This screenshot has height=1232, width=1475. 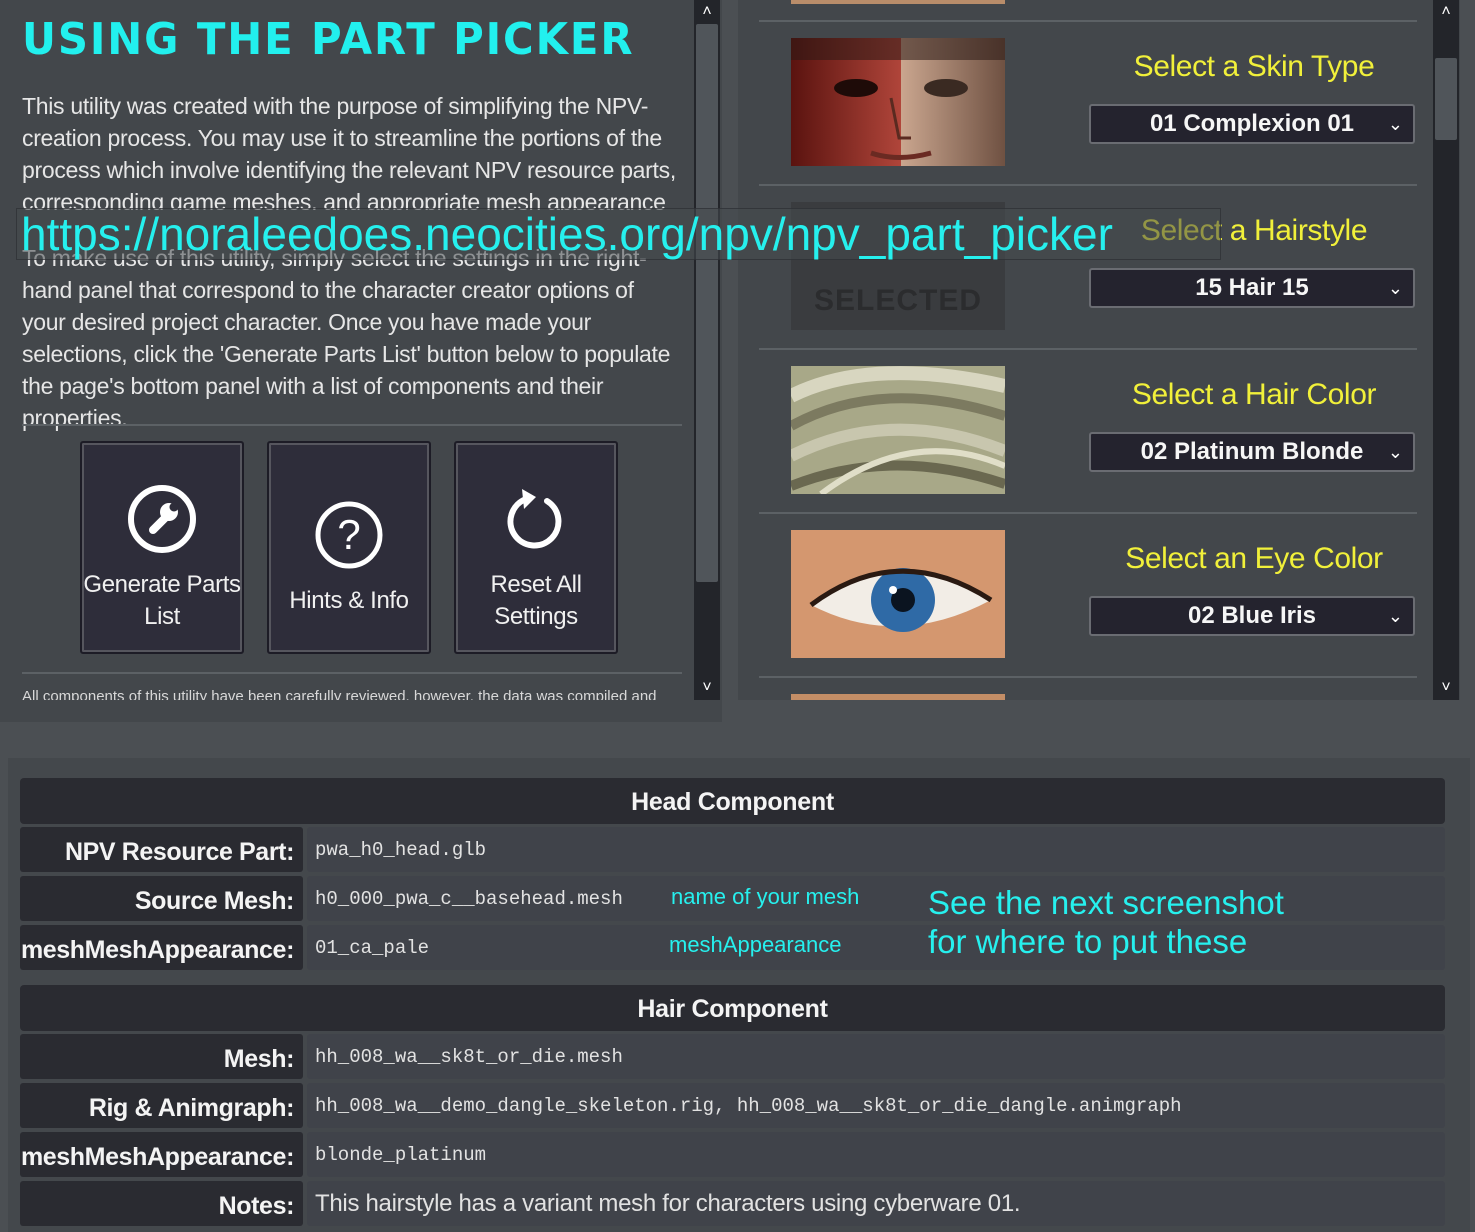 What do you see at coordinates (1106, 902) in the screenshot?
I see `next-screenshot-note: See the next screenshot` at bounding box center [1106, 902].